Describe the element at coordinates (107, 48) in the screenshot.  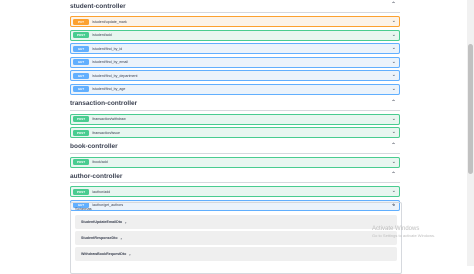
I see `operation-path: /student/find_by_id` at that location.